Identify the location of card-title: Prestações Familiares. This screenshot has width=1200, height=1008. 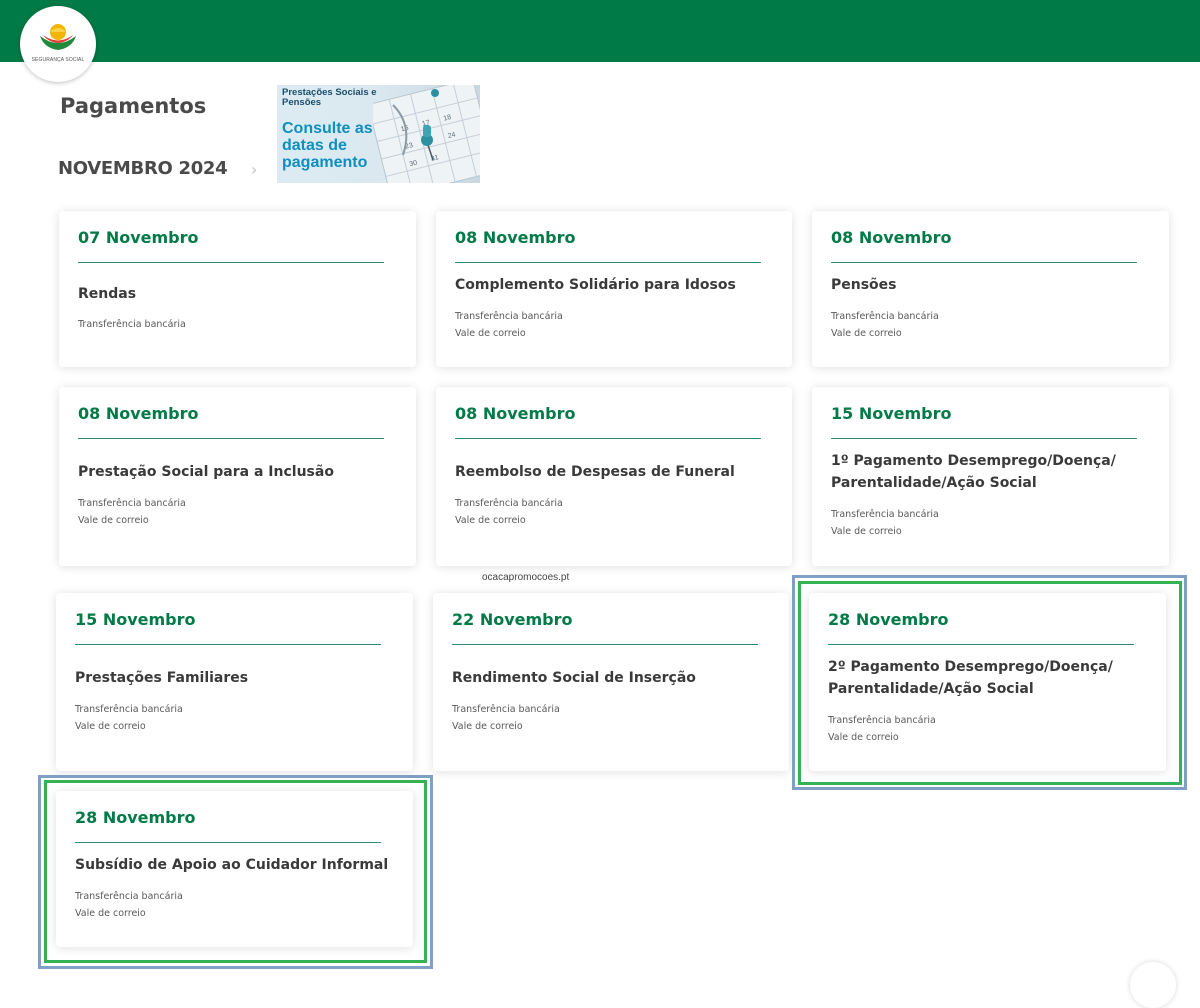
(162, 678).